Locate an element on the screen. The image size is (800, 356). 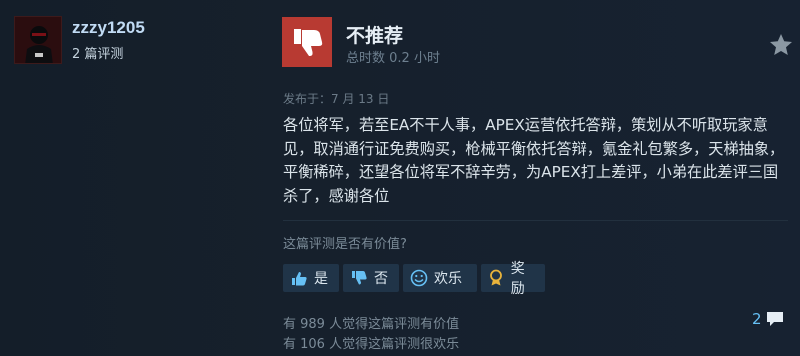
author-name: zzzy1205 is located at coordinates (108, 28).